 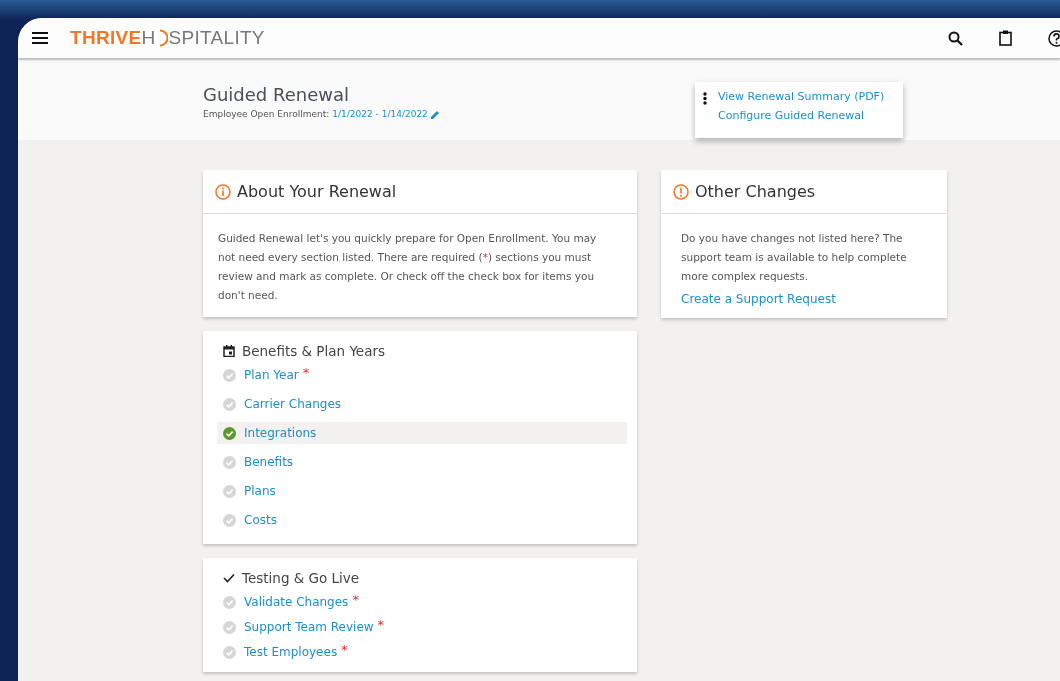 What do you see at coordinates (681, 191) in the screenshot?
I see `alert-icon` at bounding box center [681, 191].